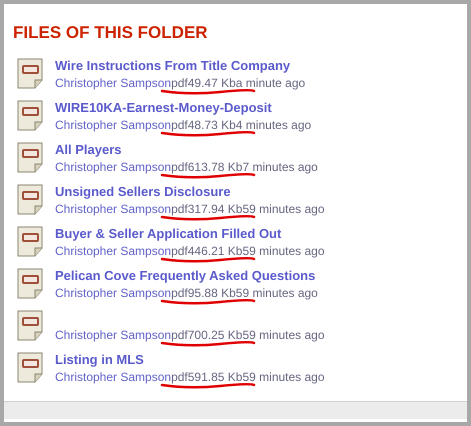  I want to click on file-title-link: All Players, so click(88, 149).